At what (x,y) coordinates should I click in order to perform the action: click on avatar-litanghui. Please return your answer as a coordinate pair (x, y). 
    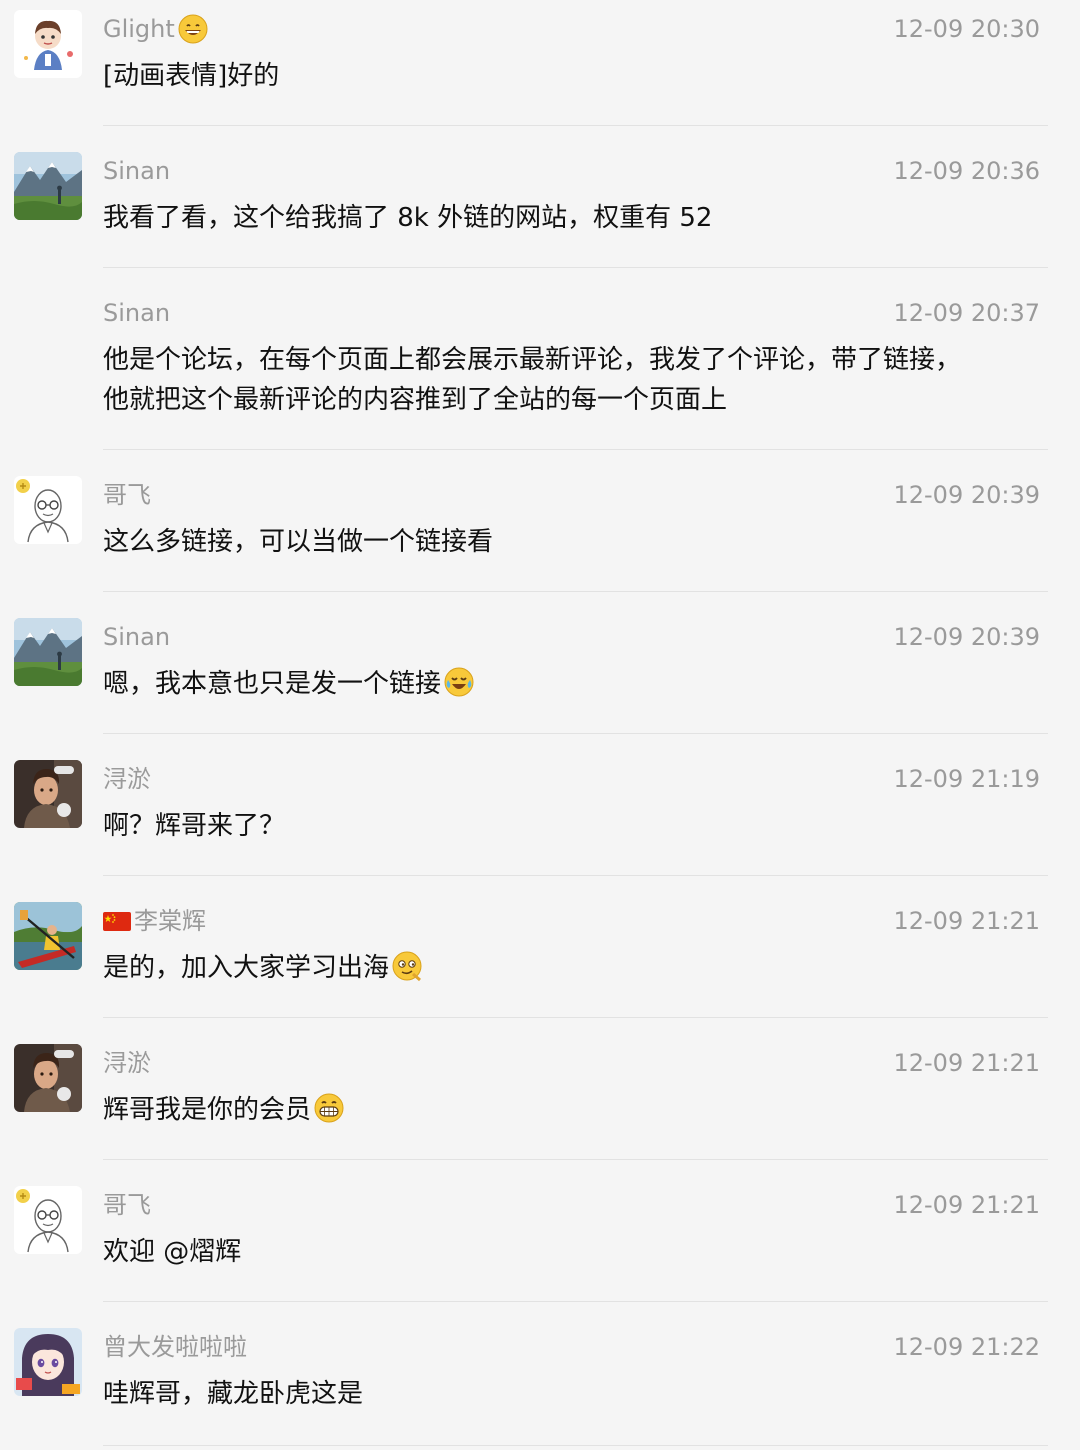
    Looking at the image, I should click on (48, 936).